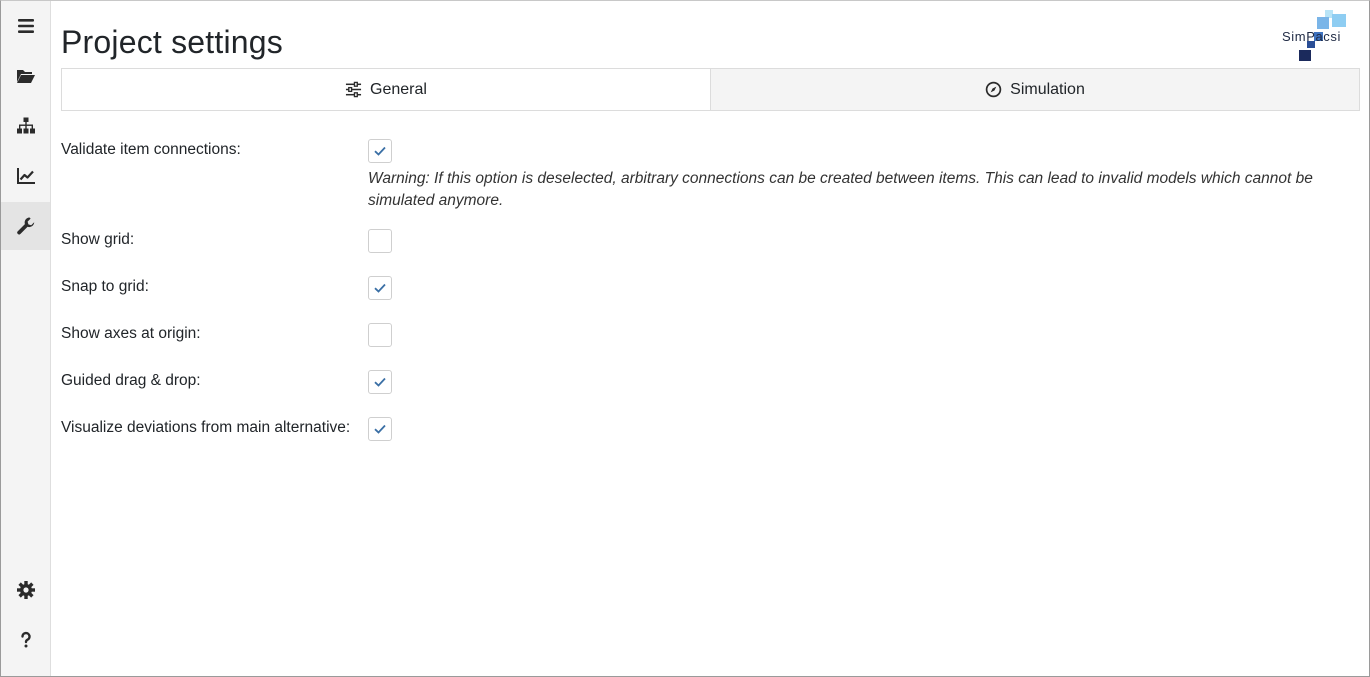 The width and height of the screenshot is (1370, 677). I want to click on logo-text: SimPacsi, so click(1311, 36).